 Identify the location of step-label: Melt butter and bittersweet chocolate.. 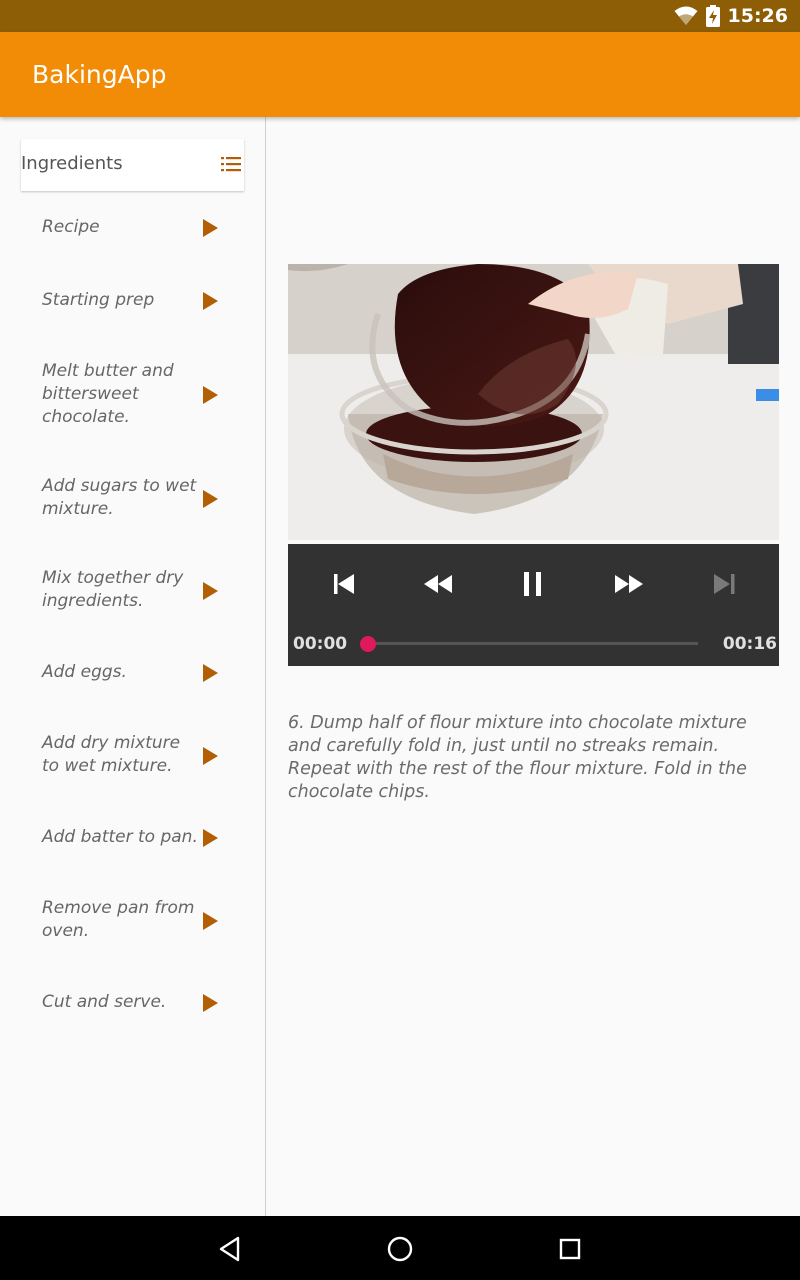
(108, 394).